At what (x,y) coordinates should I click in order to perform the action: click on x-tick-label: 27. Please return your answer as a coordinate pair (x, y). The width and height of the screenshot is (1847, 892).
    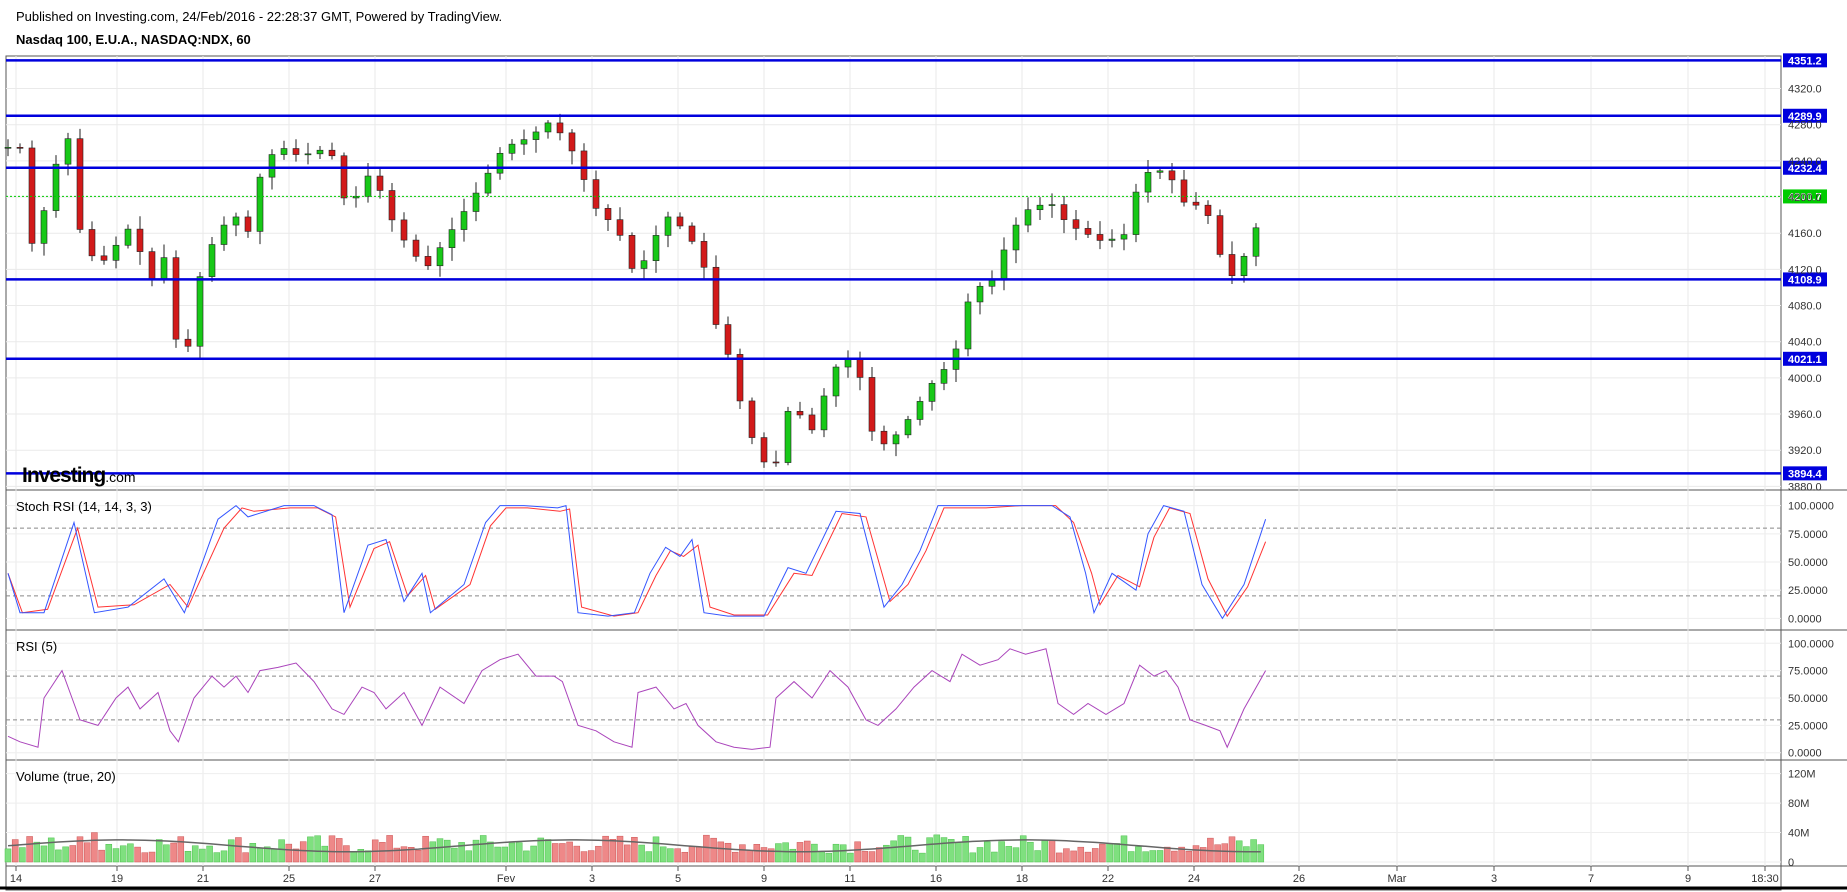
    Looking at the image, I should click on (375, 879).